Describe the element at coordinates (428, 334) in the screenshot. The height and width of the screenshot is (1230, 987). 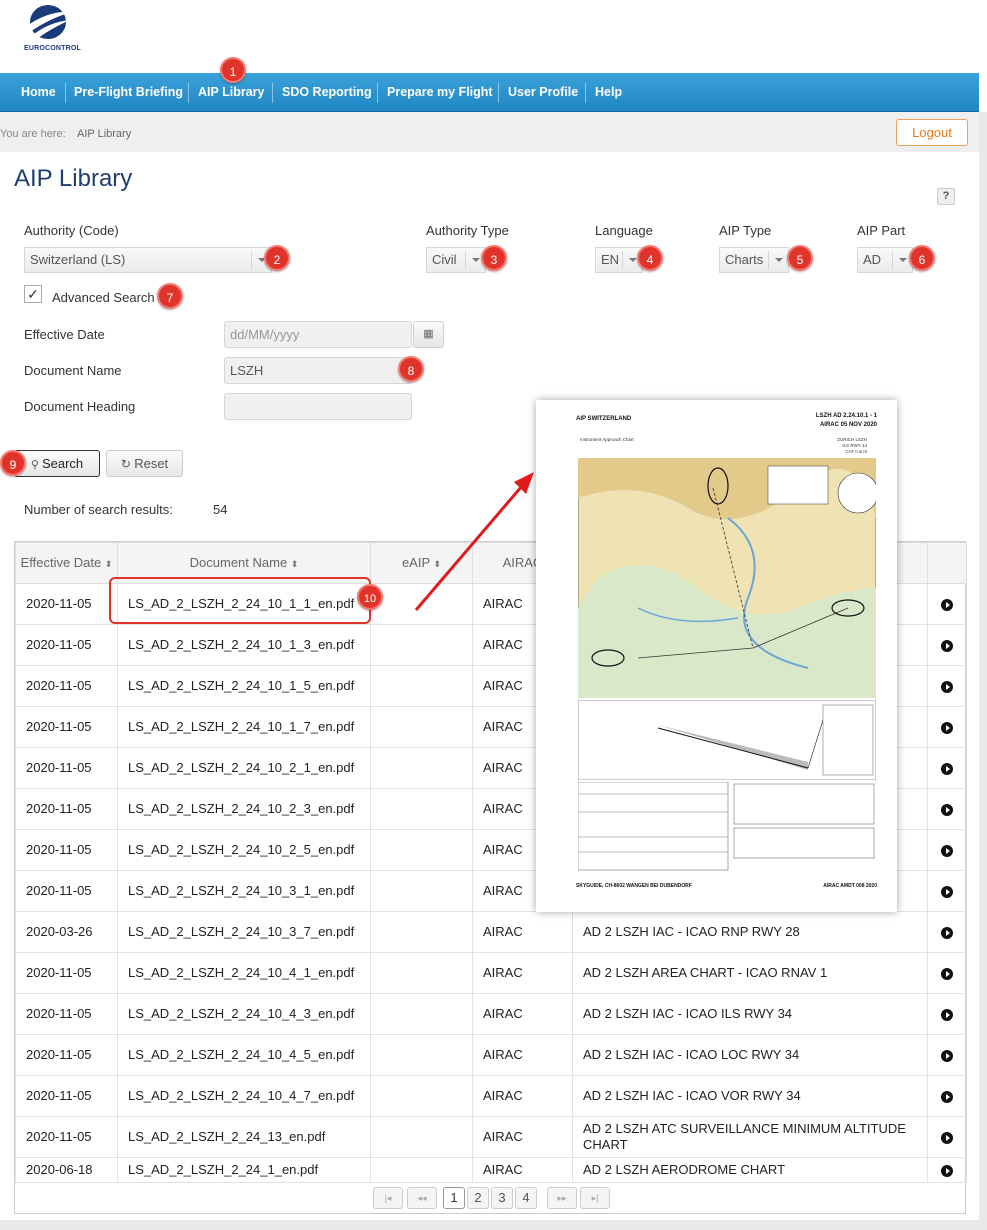
I see `calendar-button: ▦` at that location.